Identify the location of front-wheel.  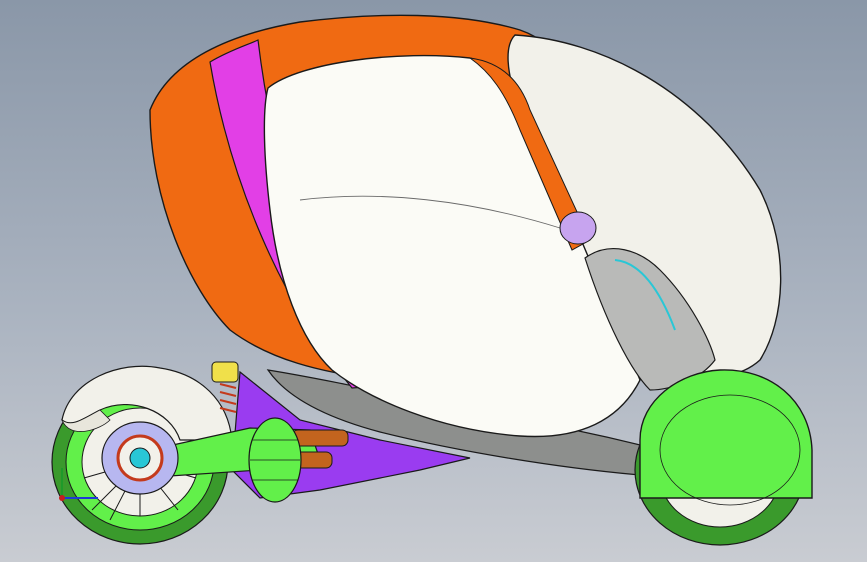
(723, 457).